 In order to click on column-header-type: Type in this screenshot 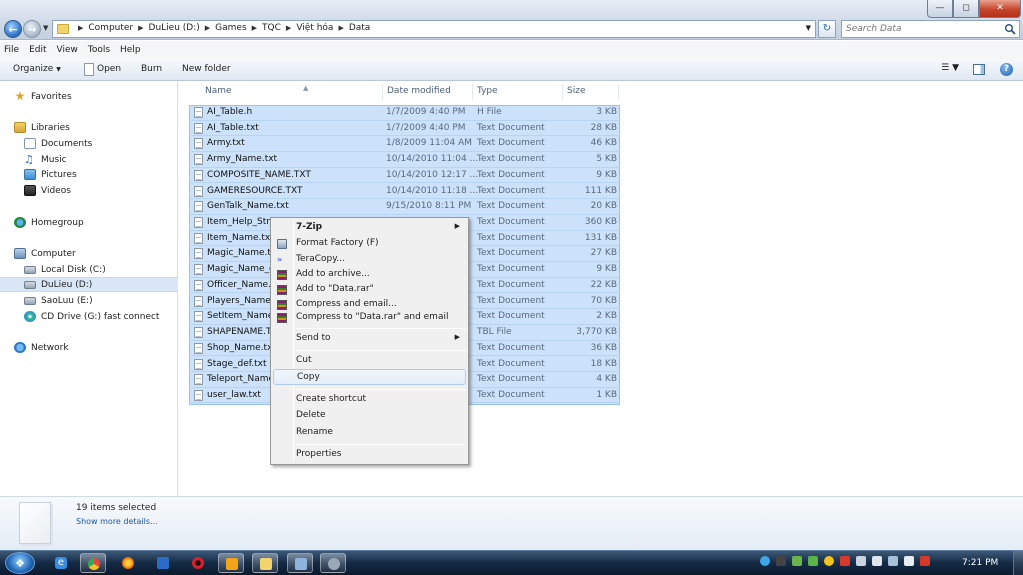, I will do `click(518, 92)`.